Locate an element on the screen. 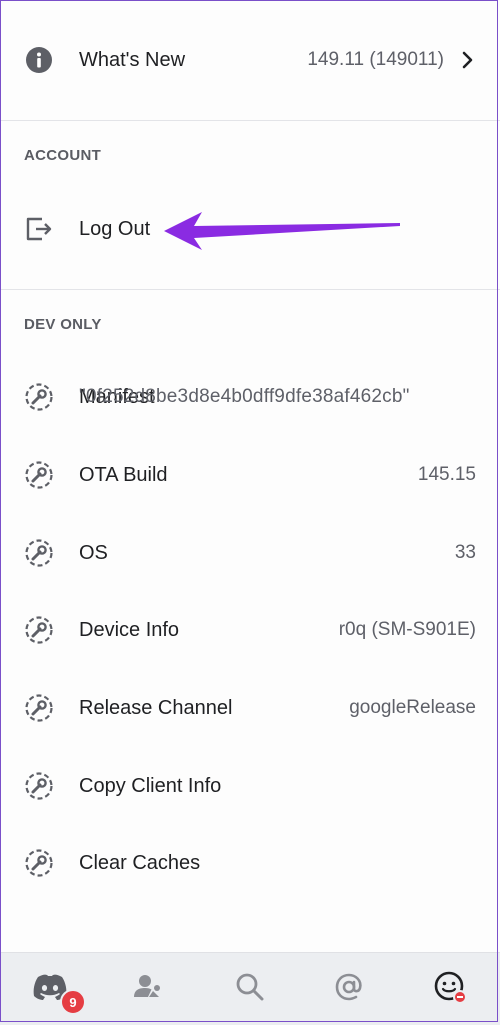 The image size is (500, 1025). notification-badge: 9 is located at coordinates (73, 1002).